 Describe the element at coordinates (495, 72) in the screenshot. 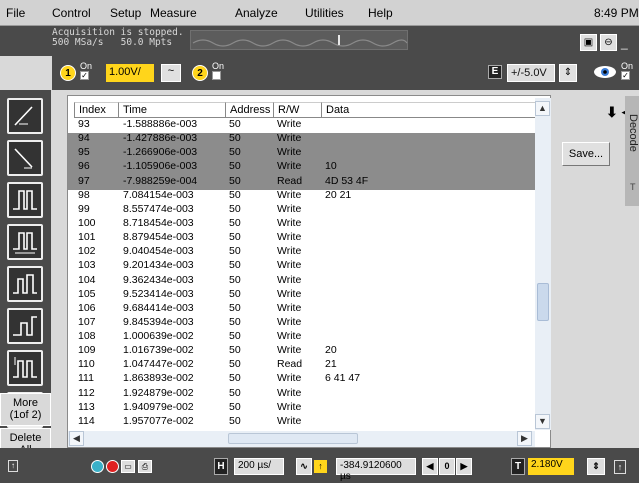

I see `external-trigger-badge: E` at that location.